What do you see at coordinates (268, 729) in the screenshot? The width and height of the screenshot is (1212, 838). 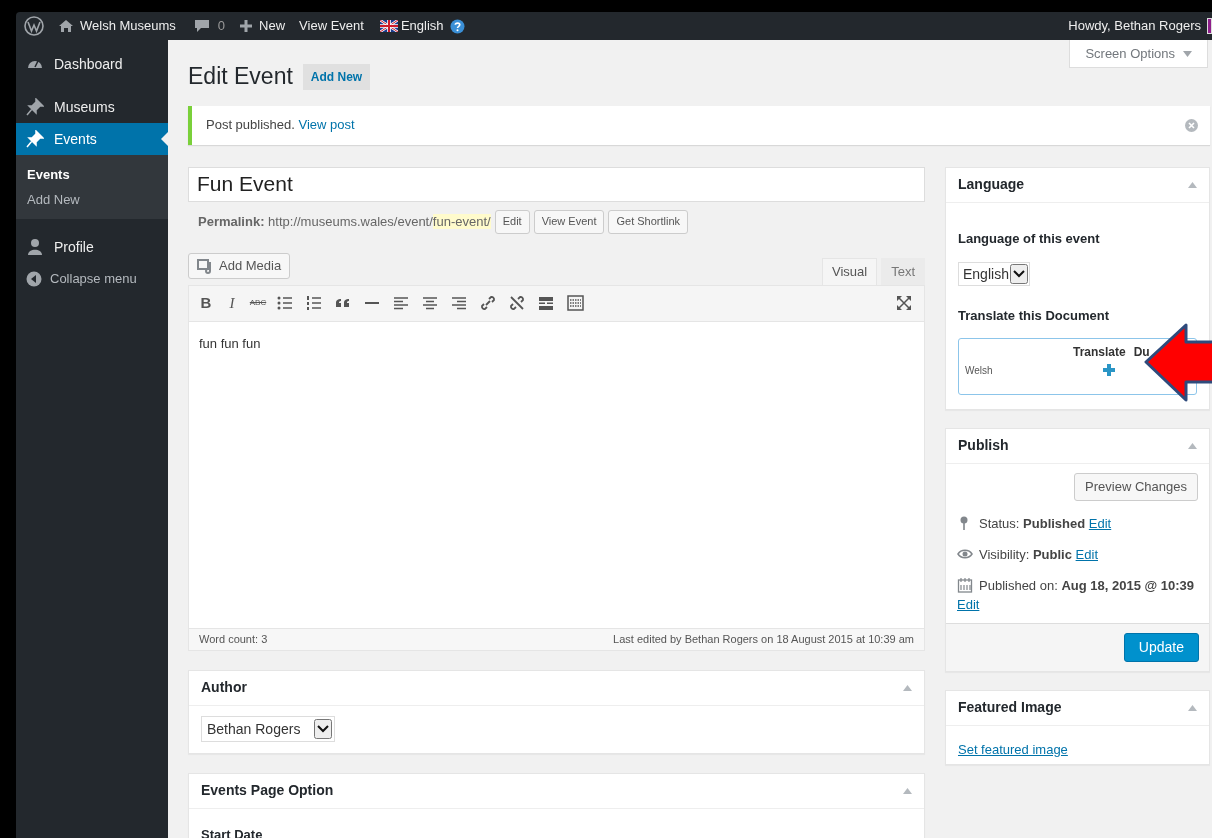 I see `author-select: Bethan Rogers` at bounding box center [268, 729].